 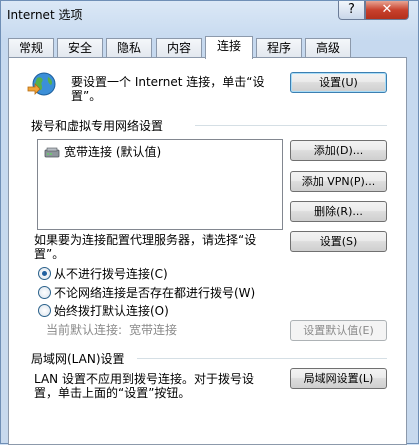 I want to click on dial-whenever-radio, so click(x=44, y=292).